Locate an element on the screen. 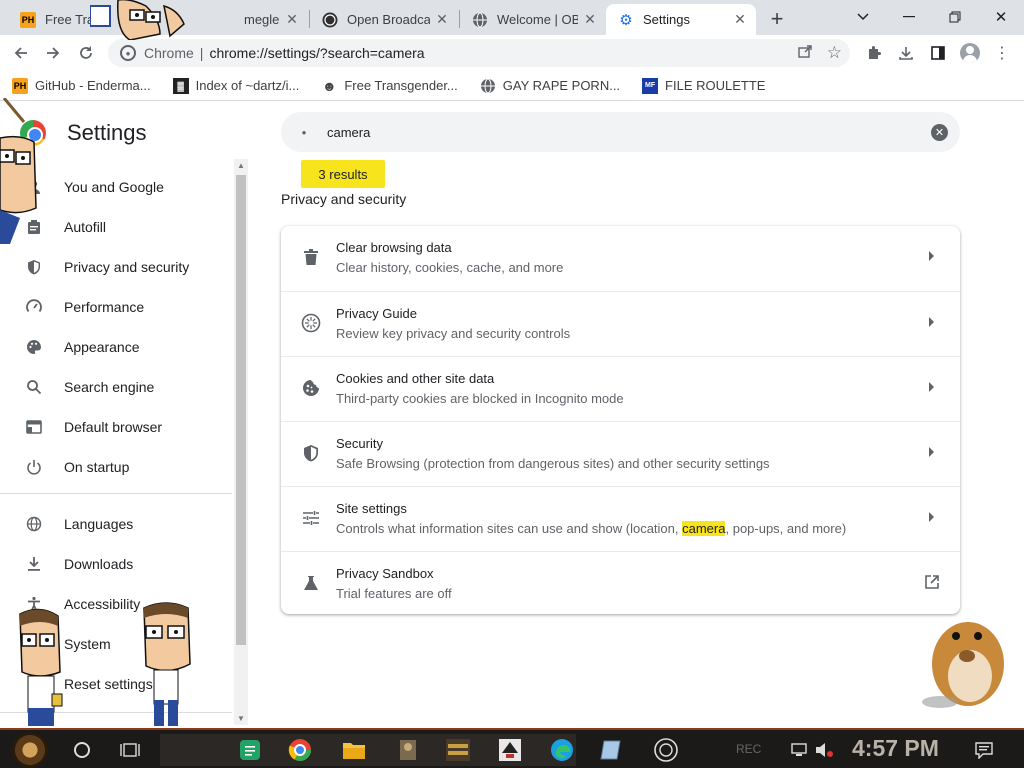 The image size is (1024, 768). share-icon is located at coordinates (805, 53).